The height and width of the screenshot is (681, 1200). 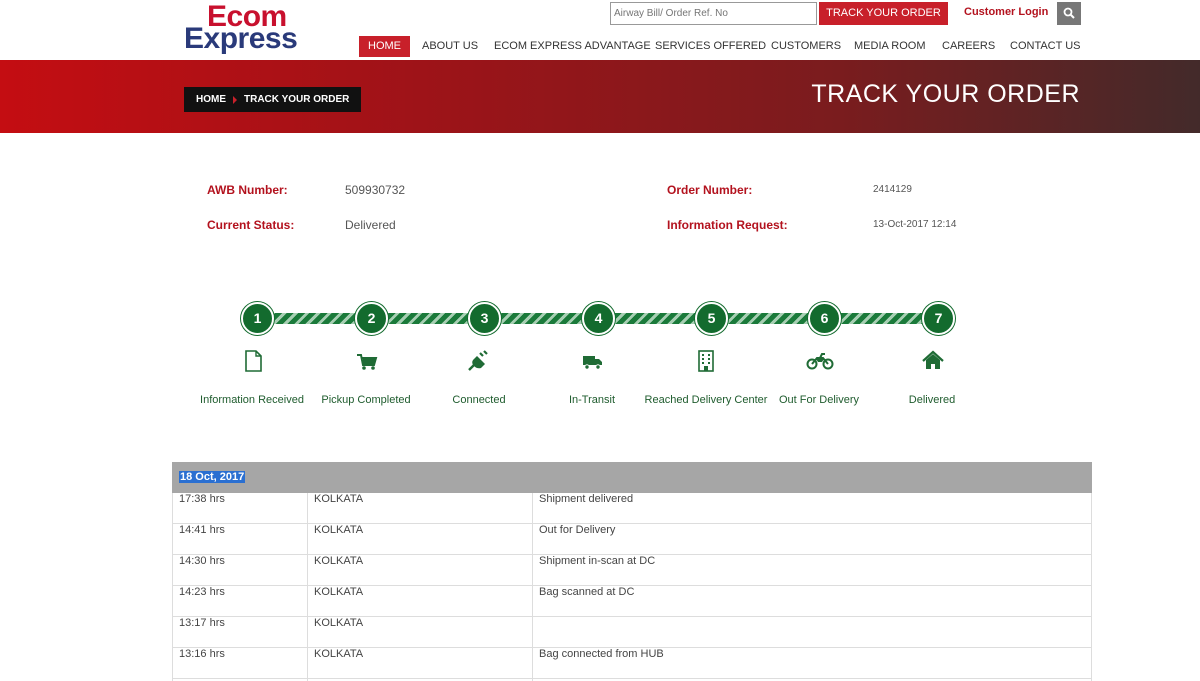 I want to click on home-icon, so click(x=933, y=359).